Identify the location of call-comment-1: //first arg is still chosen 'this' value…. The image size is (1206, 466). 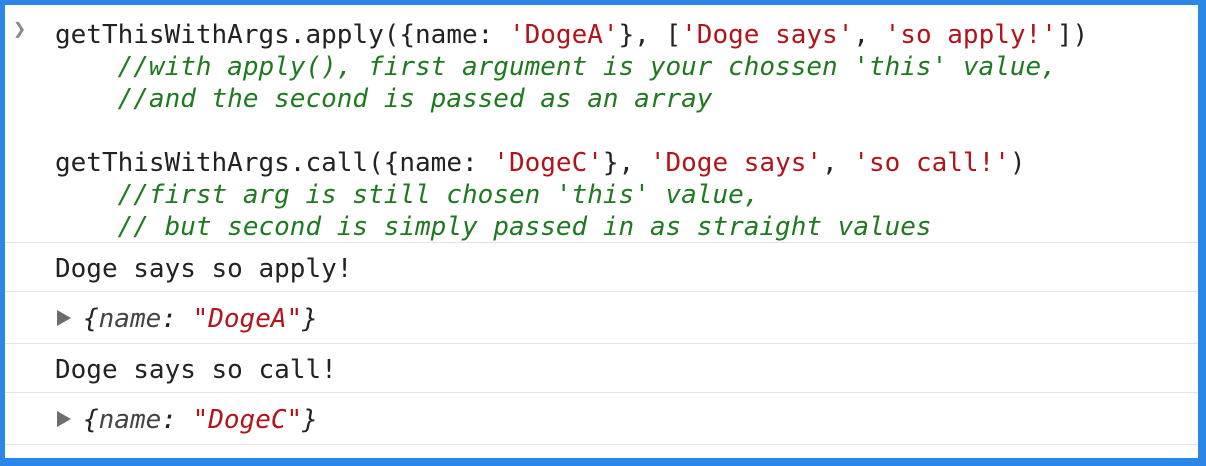
(407, 195).